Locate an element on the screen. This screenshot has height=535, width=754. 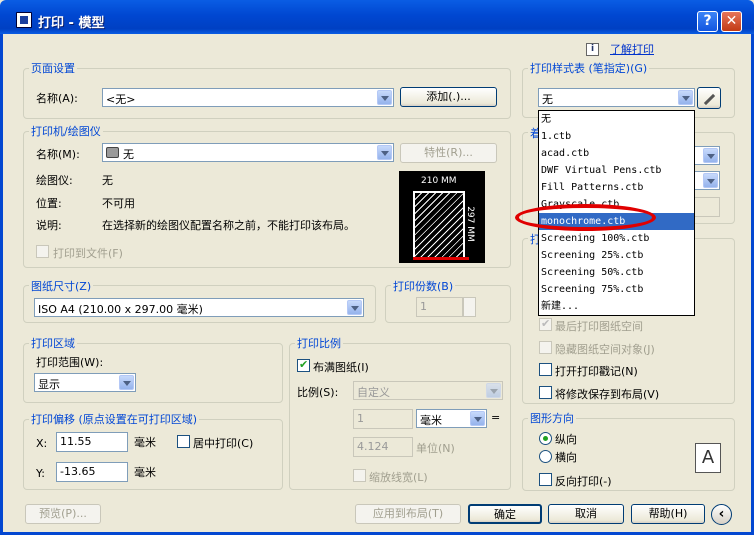
paper-size-title: 图纸尺寸(Z) is located at coordinates (61, 286).